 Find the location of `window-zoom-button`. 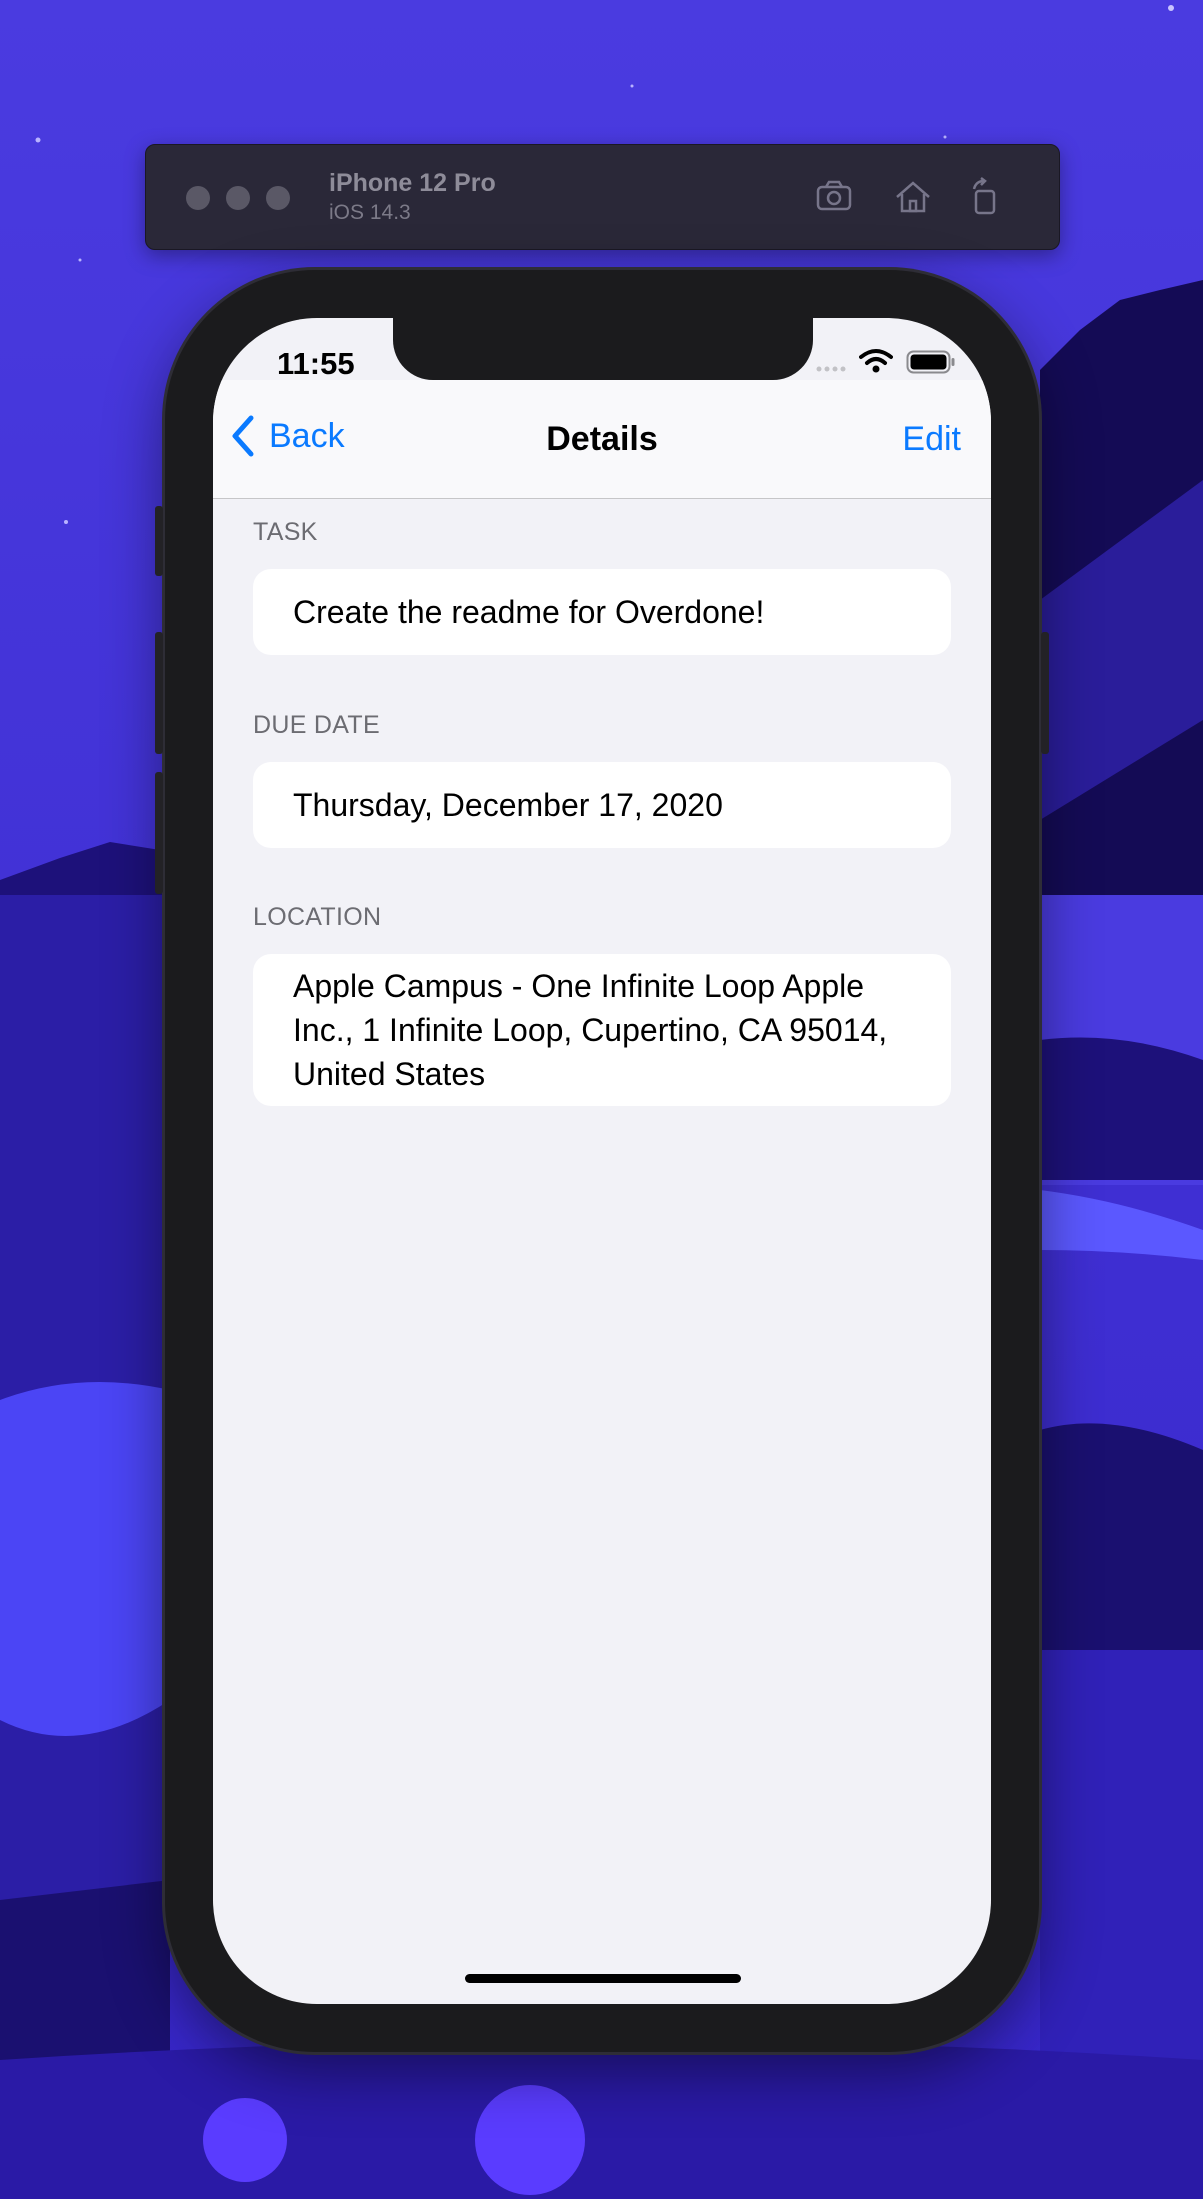

window-zoom-button is located at coordinates (278, 198).